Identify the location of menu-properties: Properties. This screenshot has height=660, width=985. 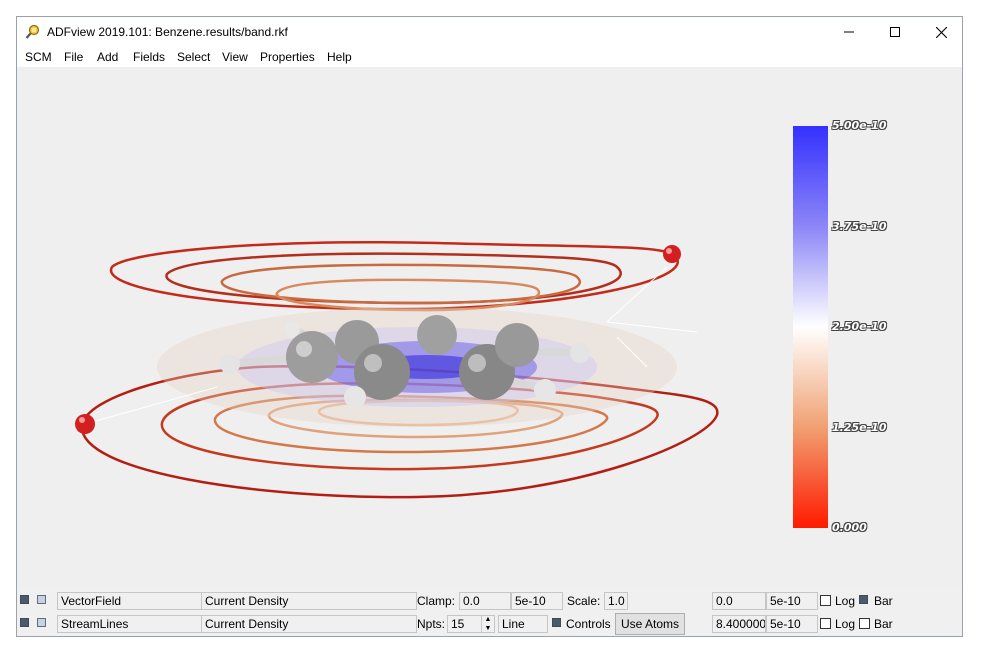
(287, 57).